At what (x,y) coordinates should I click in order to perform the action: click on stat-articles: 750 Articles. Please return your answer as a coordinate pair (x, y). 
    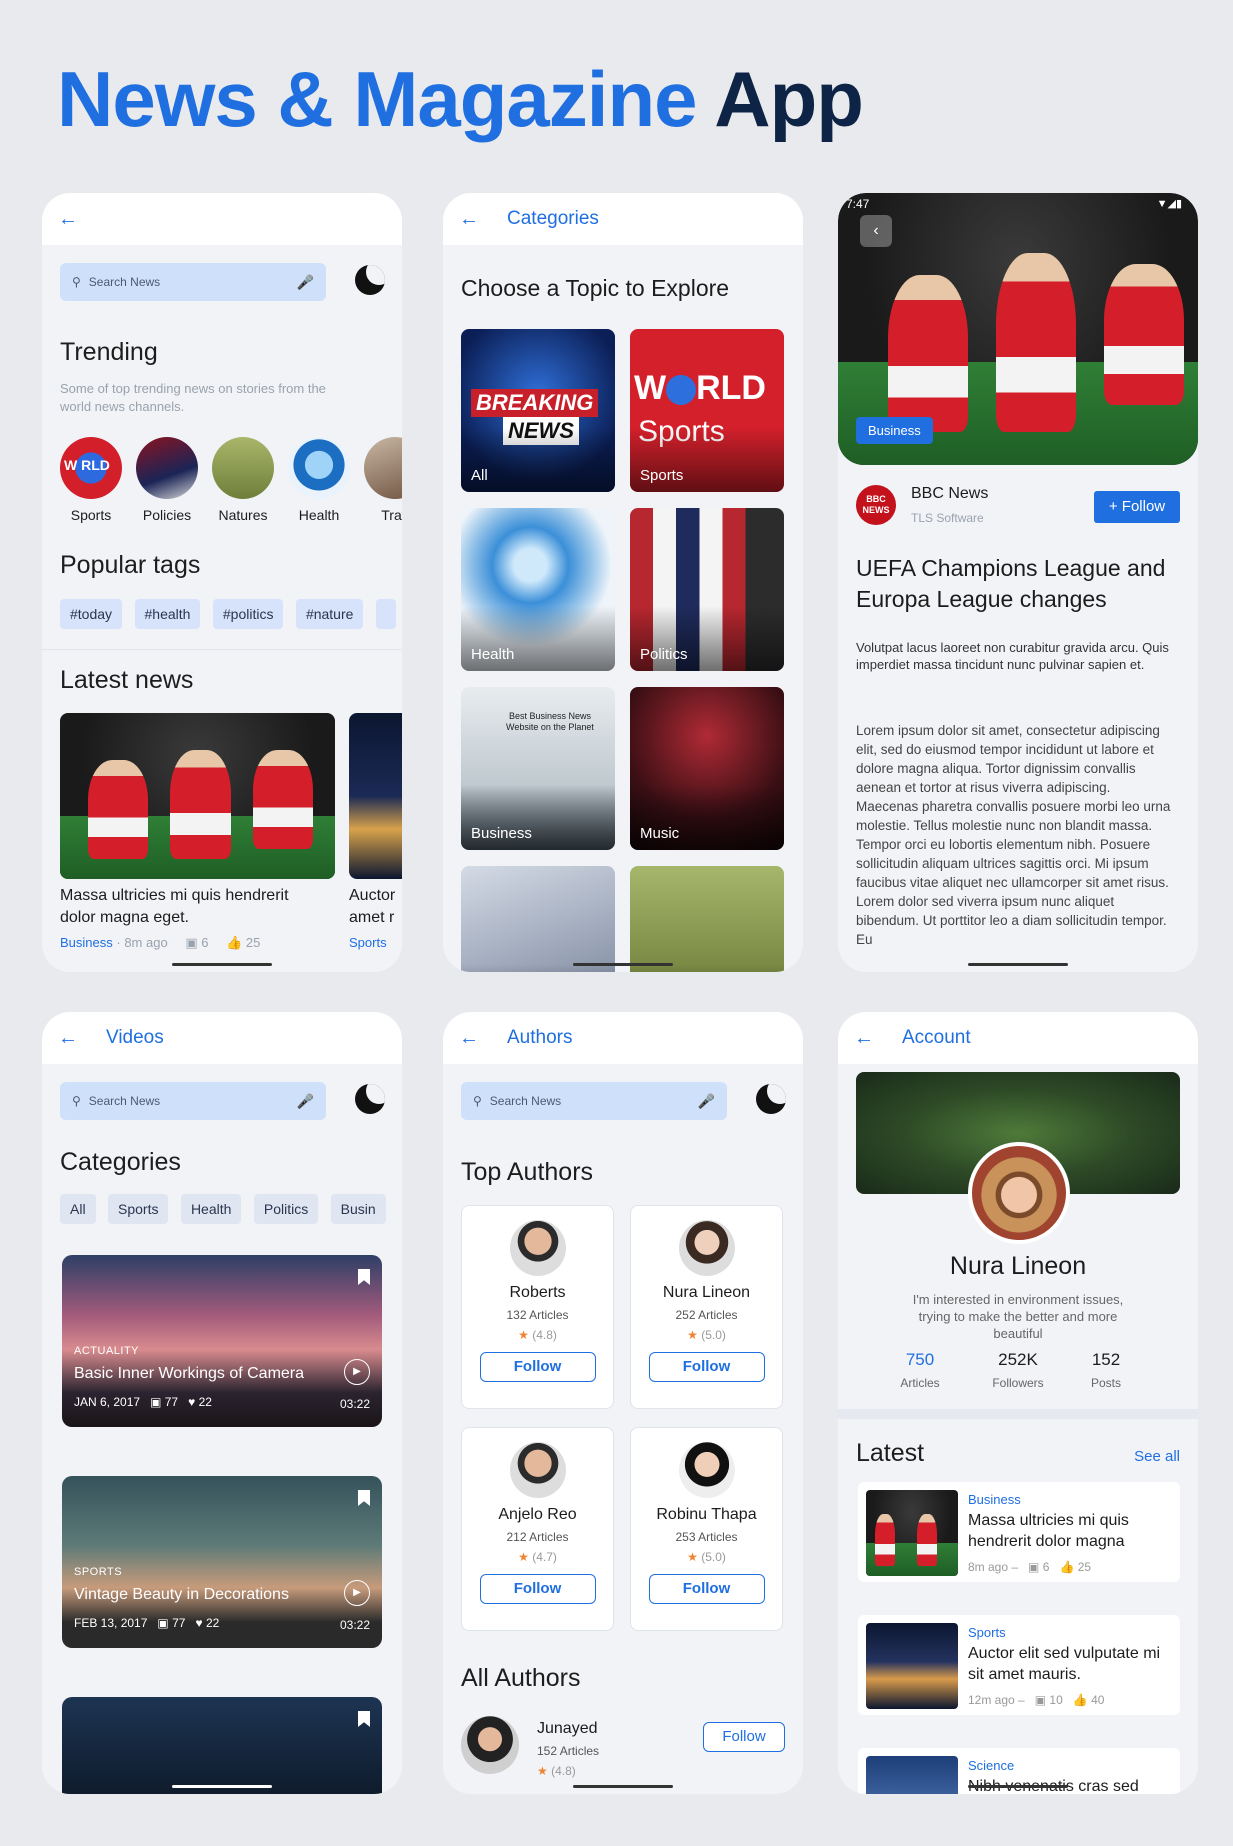
    Looking at the image, I should click on (920, 1370).